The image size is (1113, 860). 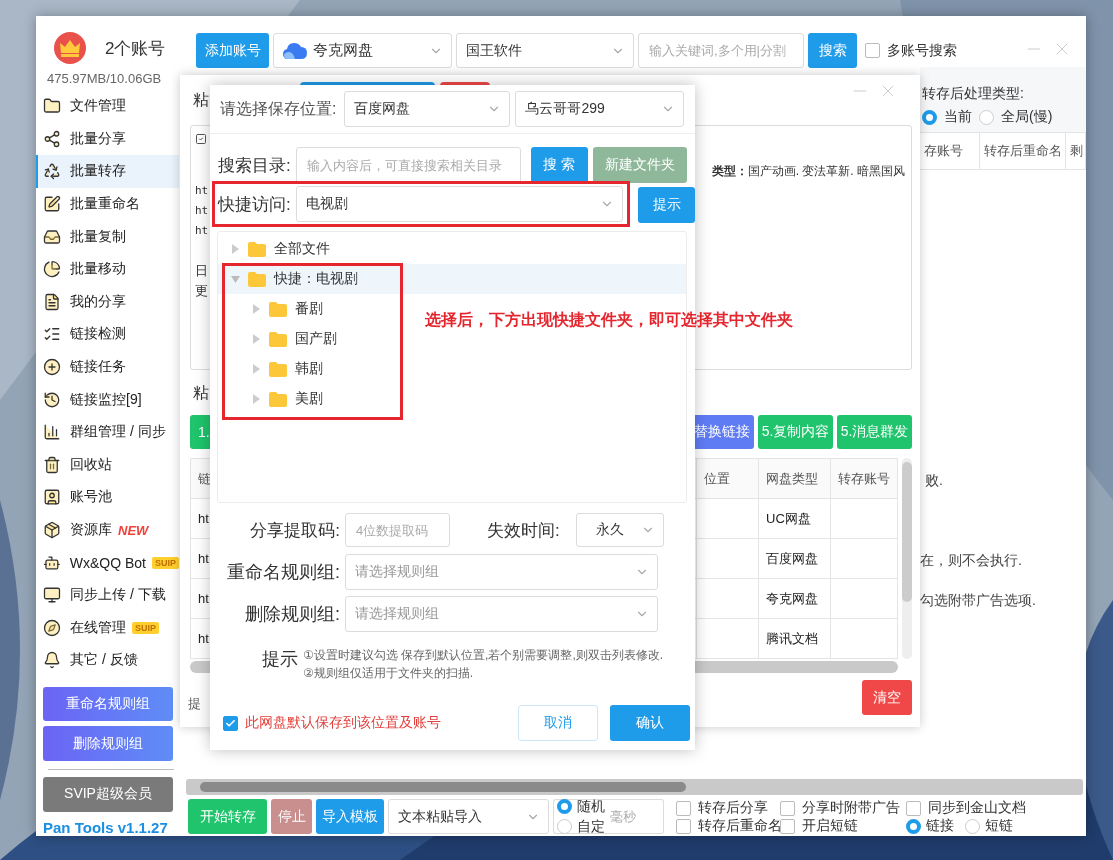 I want to click on column-header: 位置, so click(x=728, y=479).